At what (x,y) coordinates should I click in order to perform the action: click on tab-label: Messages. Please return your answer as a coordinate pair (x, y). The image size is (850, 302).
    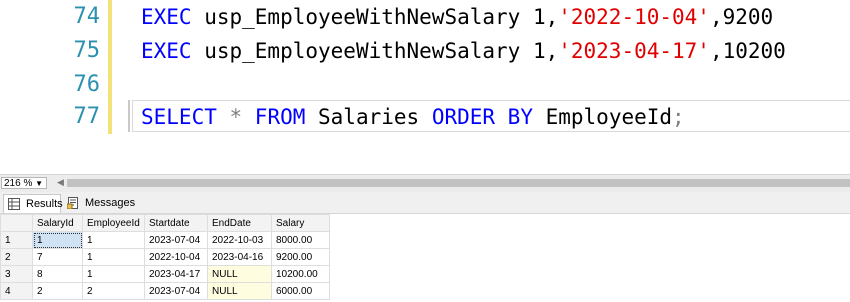
    Looking at the image, I should click on (110, 203).